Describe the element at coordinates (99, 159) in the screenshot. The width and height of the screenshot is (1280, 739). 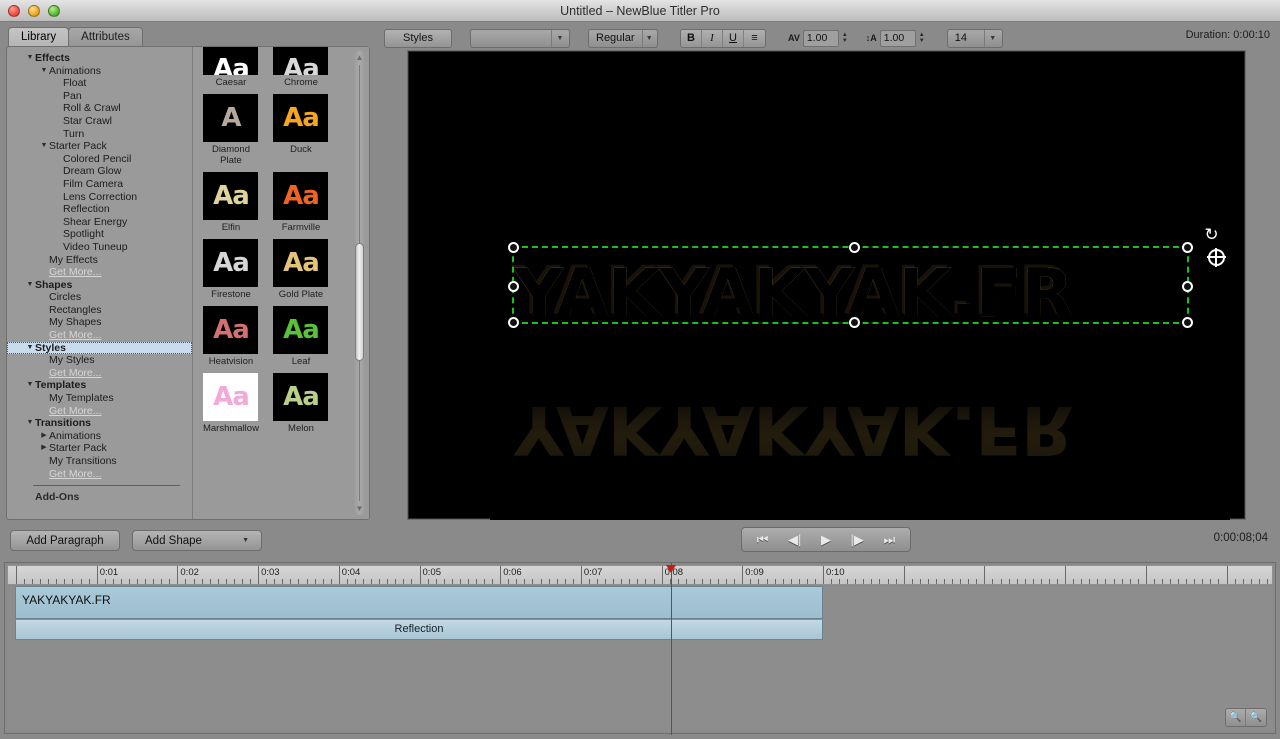
I see `tree-item-colored-pencil: Colored Pencil` at that location.